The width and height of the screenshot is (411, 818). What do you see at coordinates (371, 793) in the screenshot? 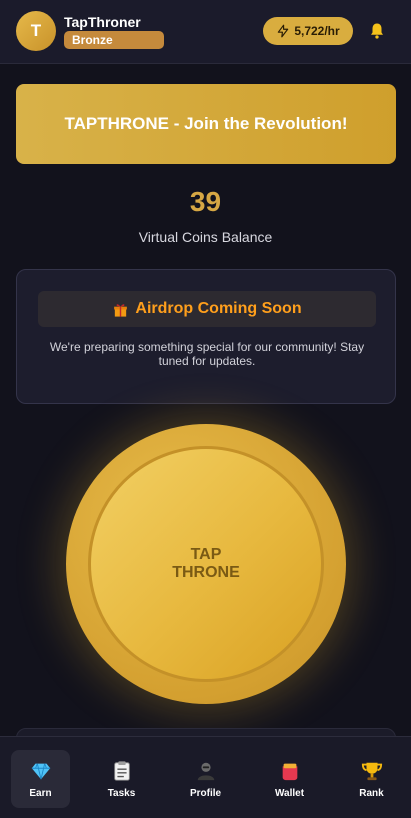
I see `nav-label-rank: Rank` at bounding box center [371, 793].